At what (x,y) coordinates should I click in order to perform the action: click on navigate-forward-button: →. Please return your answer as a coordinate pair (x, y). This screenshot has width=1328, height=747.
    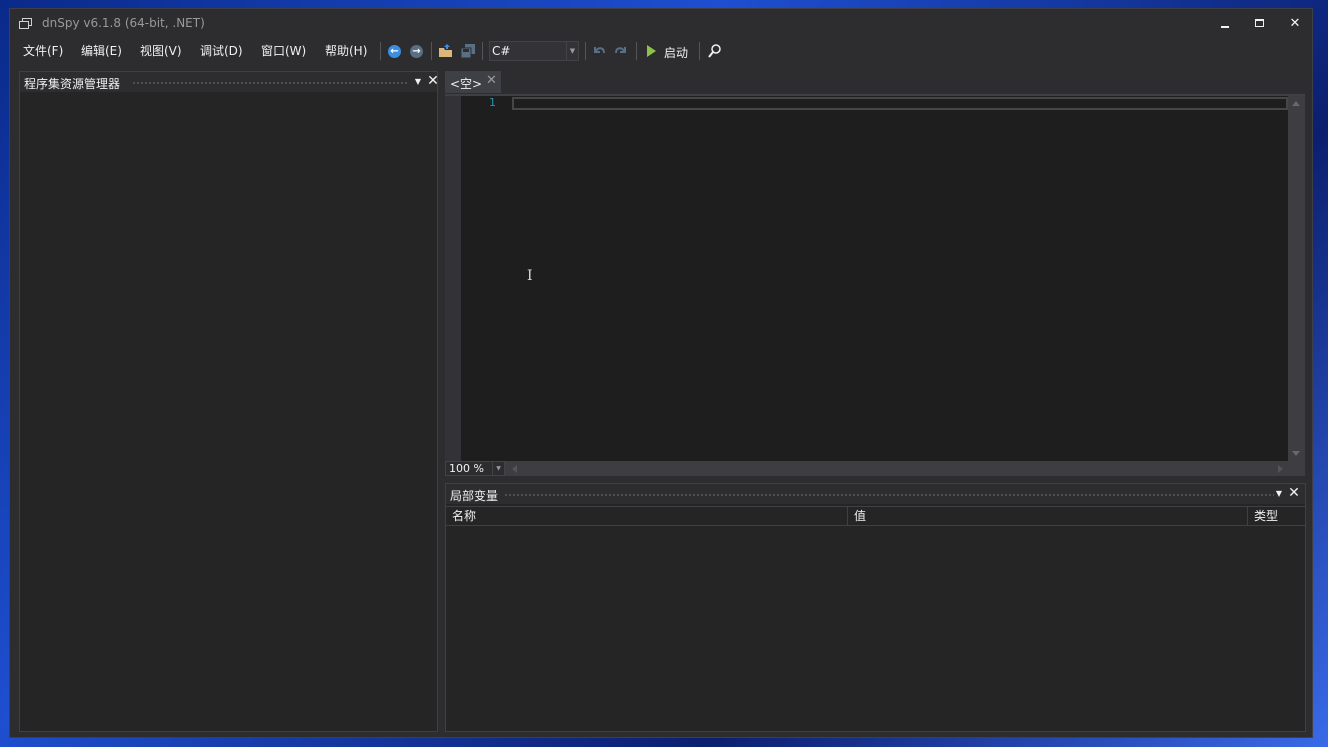
    Looking at the image, I should click on (417, 51).